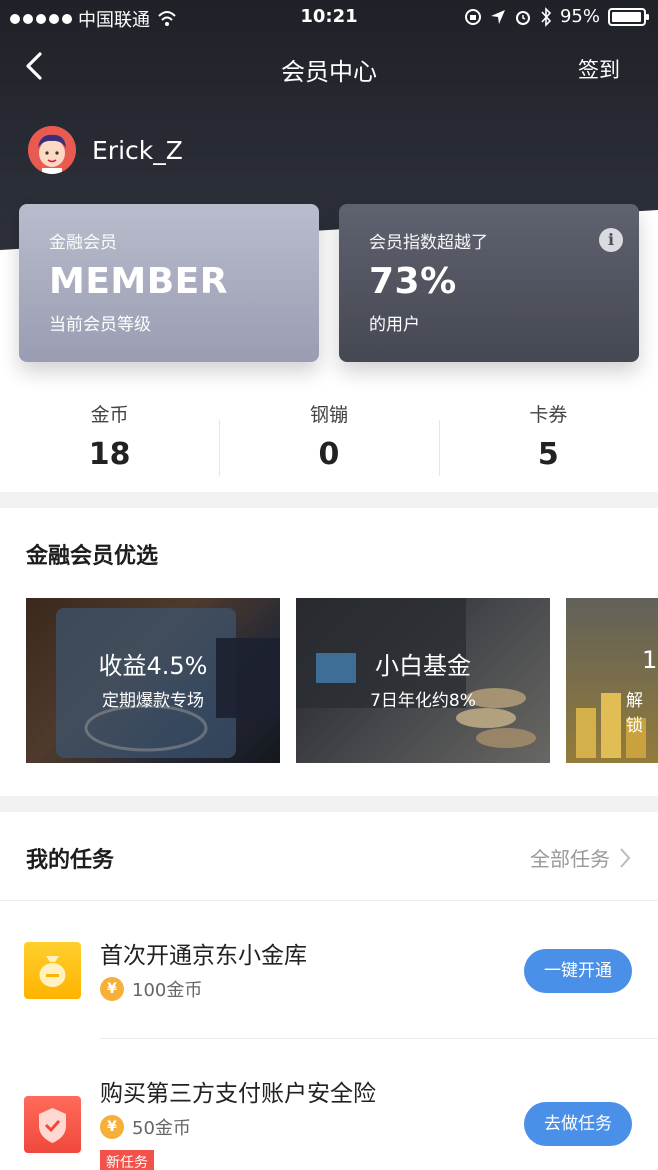 This screenshot has height=1170, width=658. I want to click on location-icon, so click(497, 16).